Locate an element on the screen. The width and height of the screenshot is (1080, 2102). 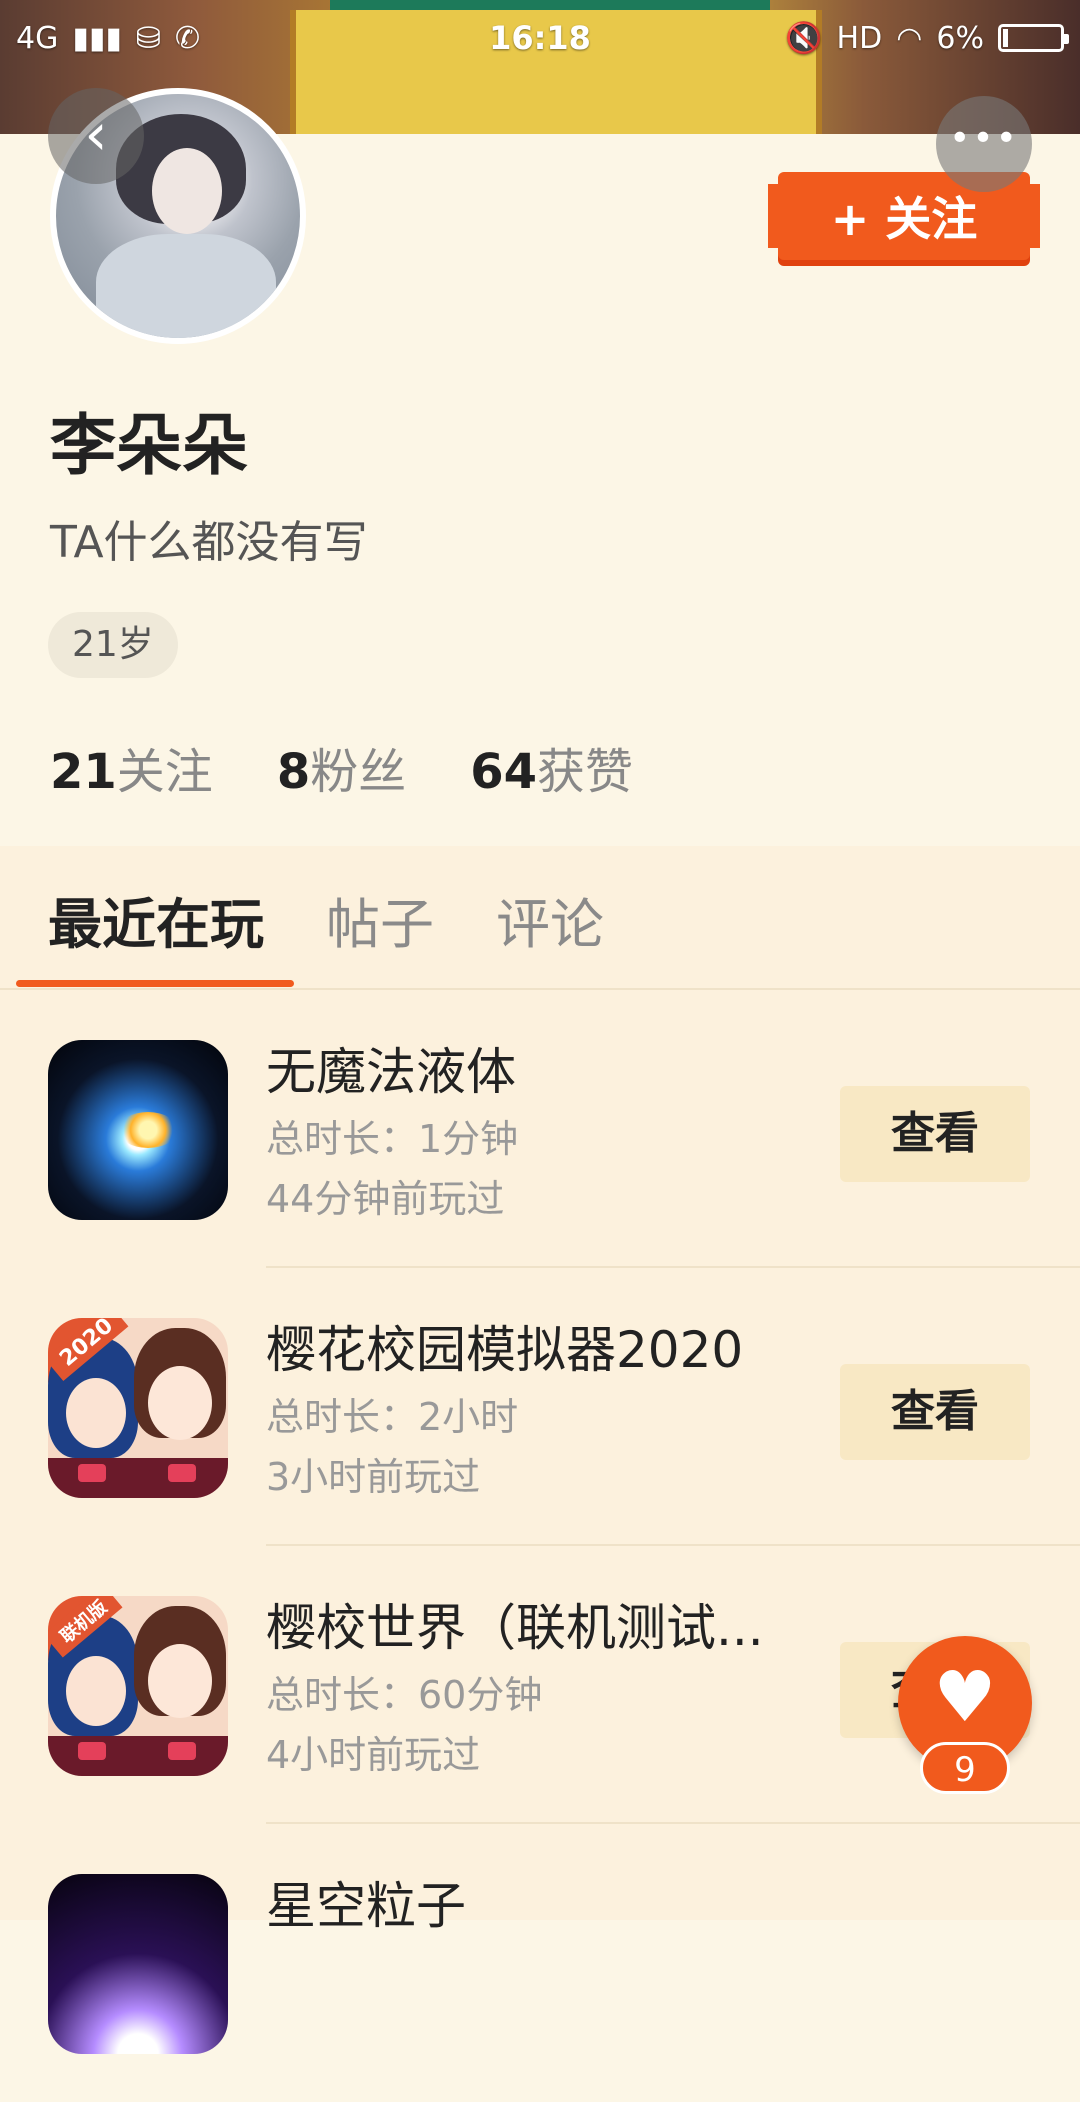
profile-stats: 21关注 8粉丝 64获赞 is located at coordinates (341, 767).